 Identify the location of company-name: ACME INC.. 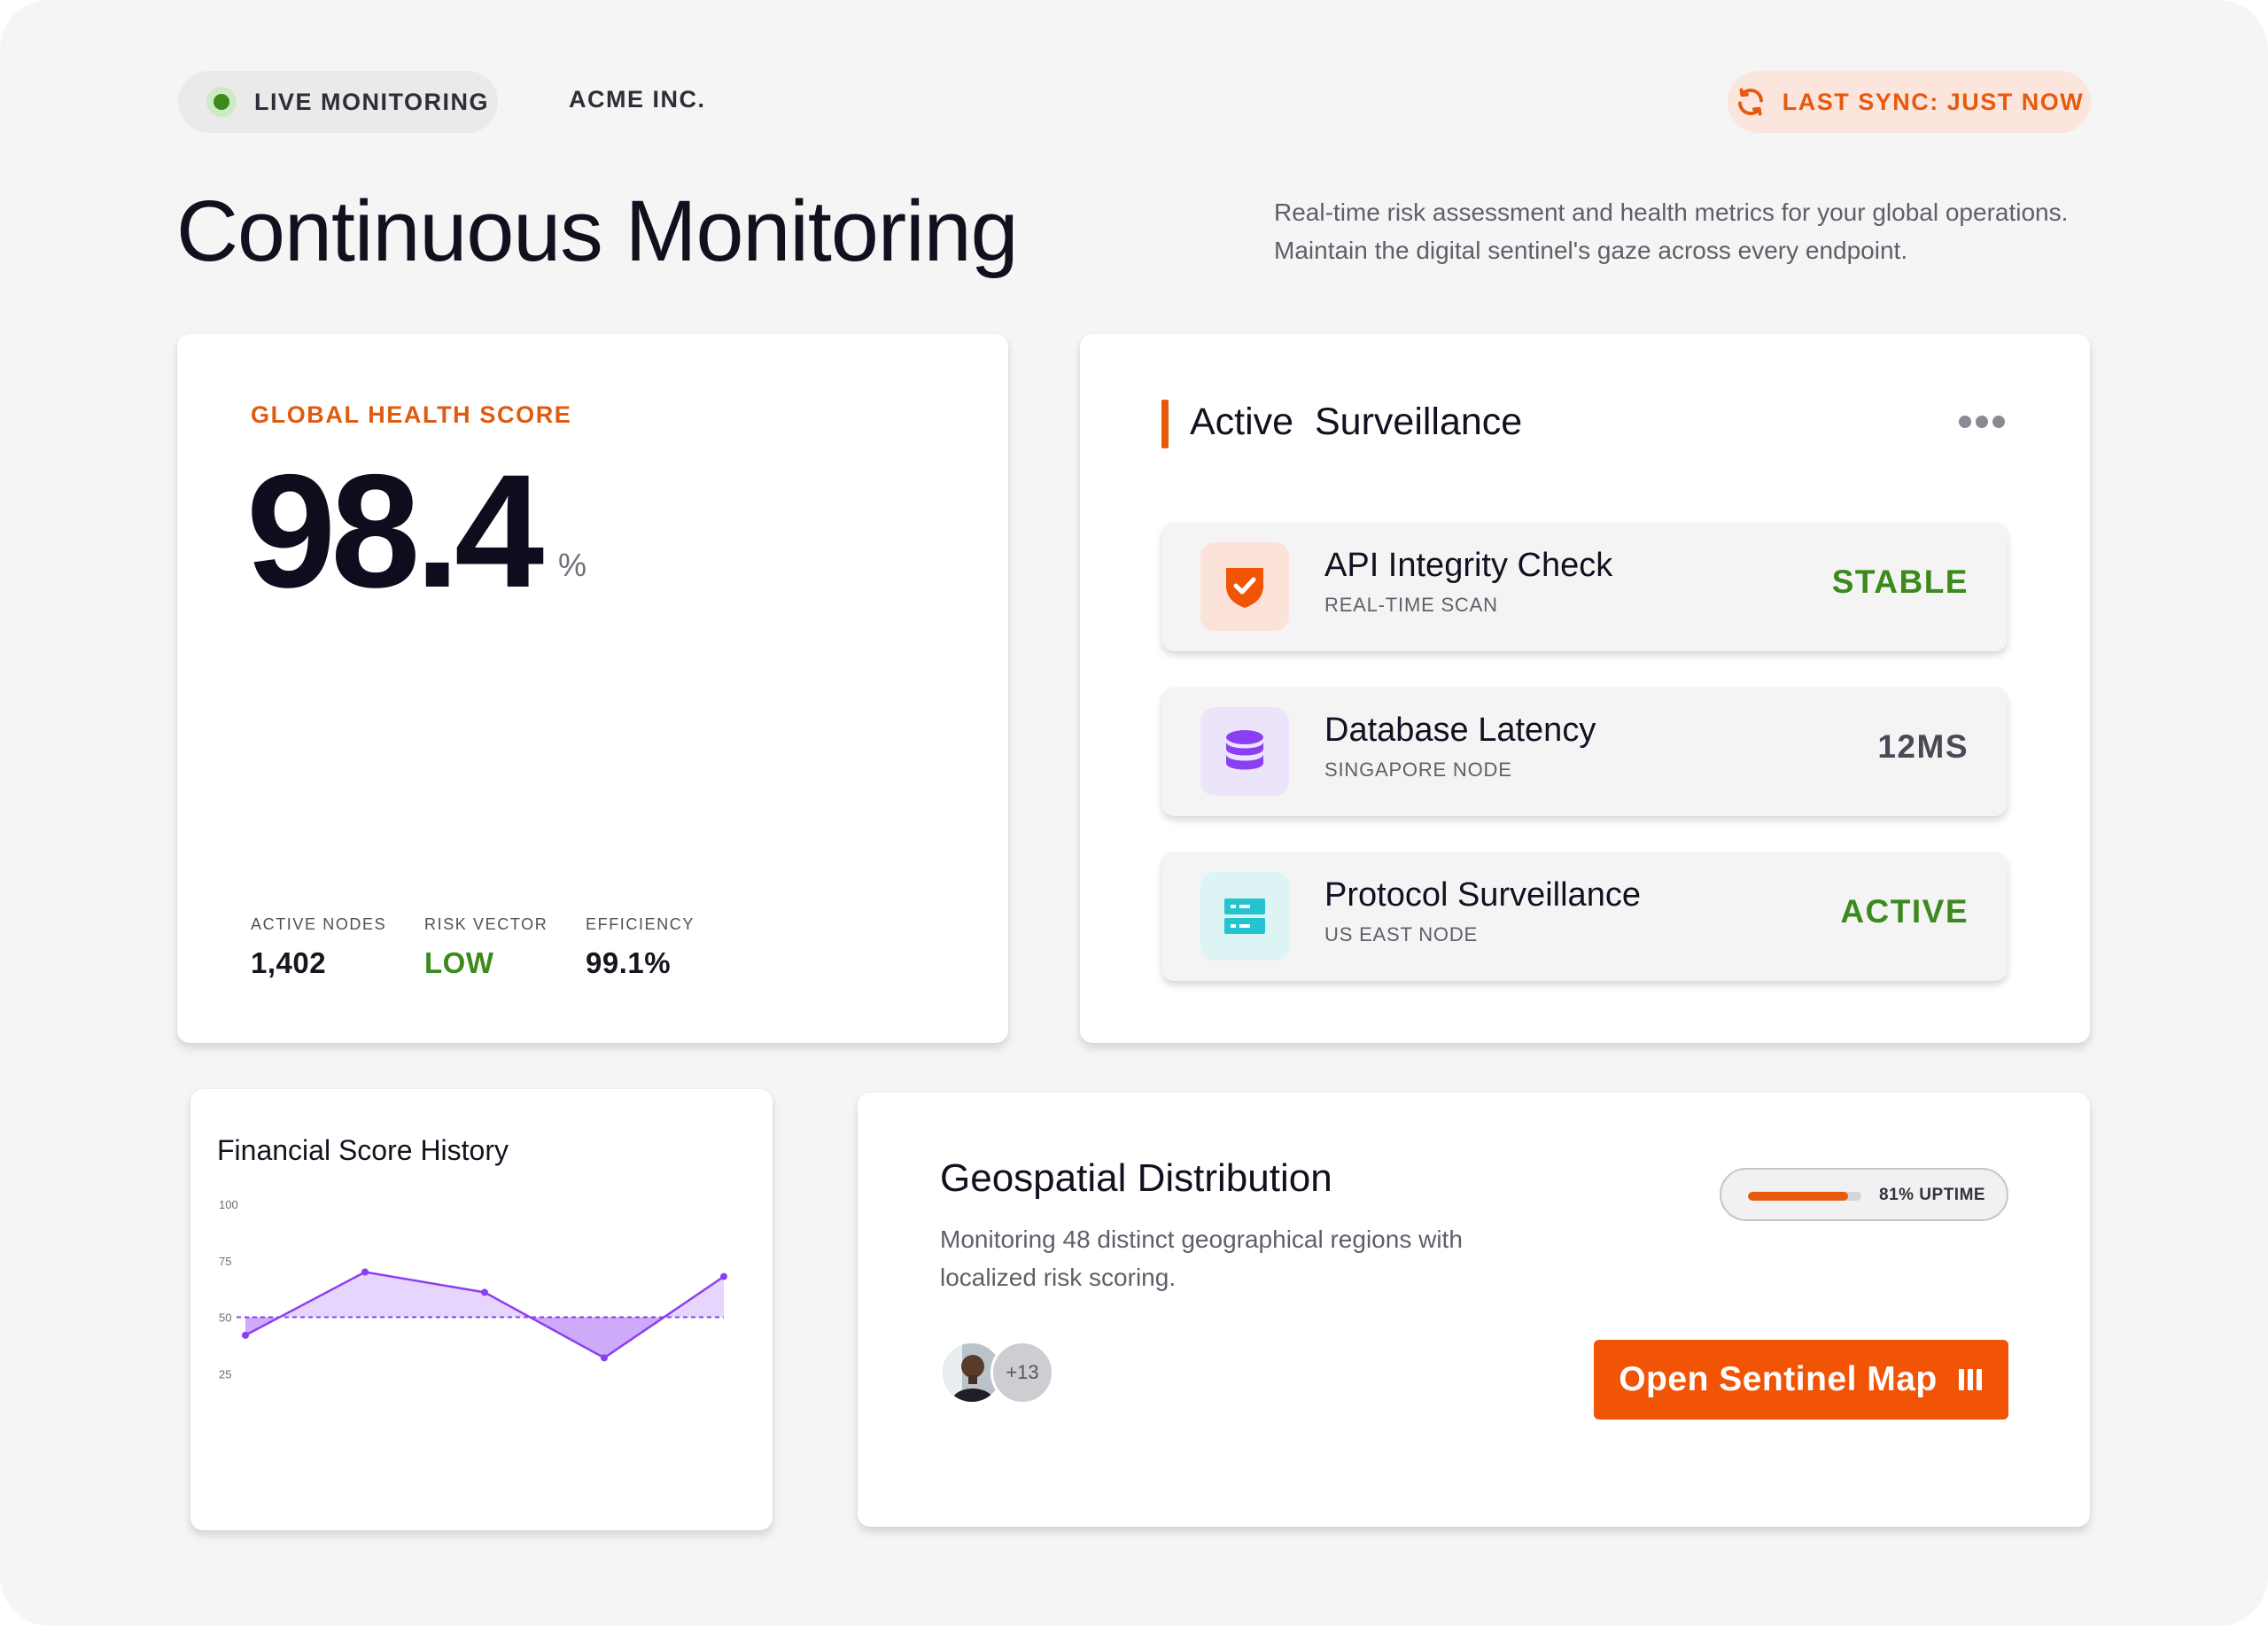
(637, 99).